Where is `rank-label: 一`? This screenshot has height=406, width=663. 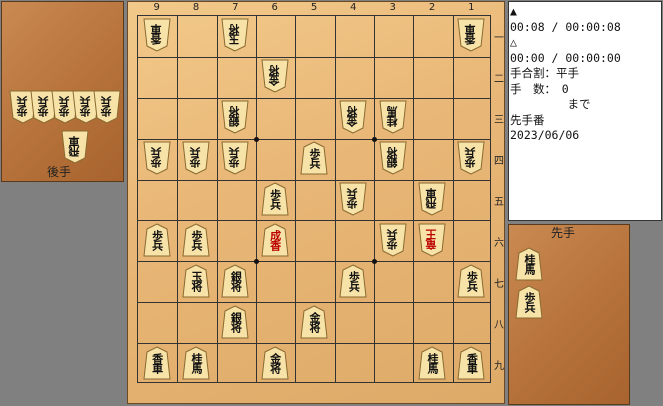
rank-label: 一 is located at coordinates (499, 39).